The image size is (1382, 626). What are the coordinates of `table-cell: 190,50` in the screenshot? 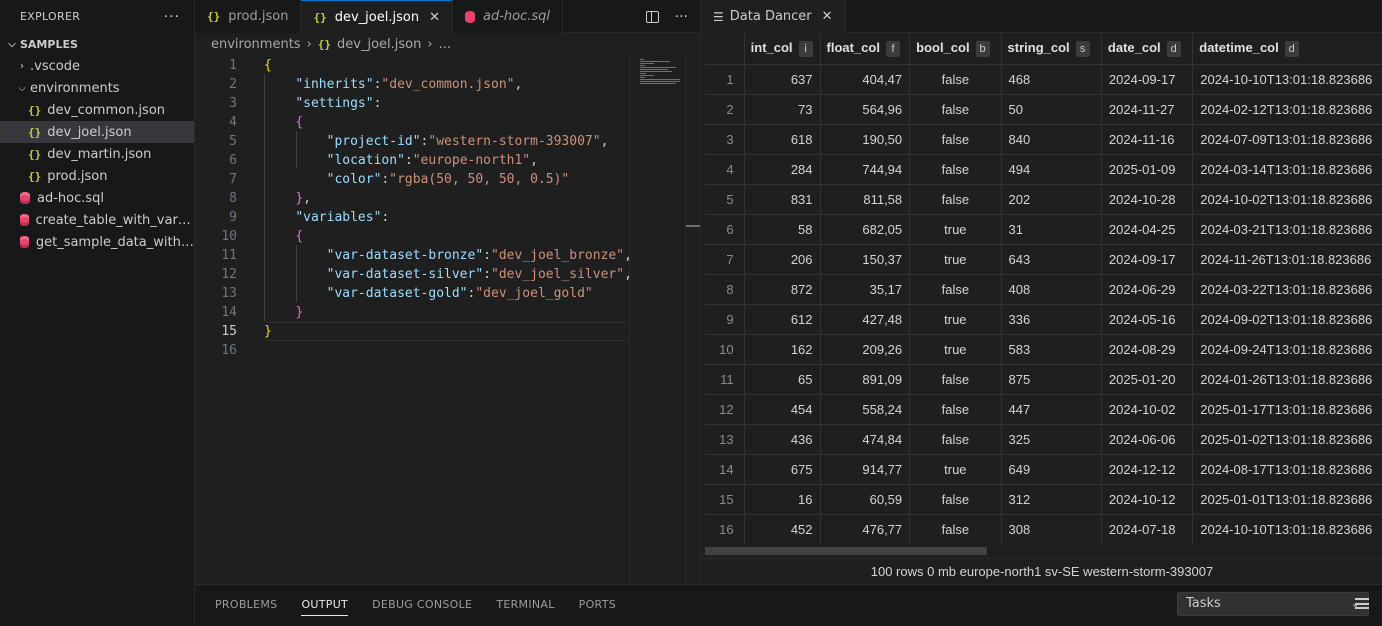 It's located at (865, 138).